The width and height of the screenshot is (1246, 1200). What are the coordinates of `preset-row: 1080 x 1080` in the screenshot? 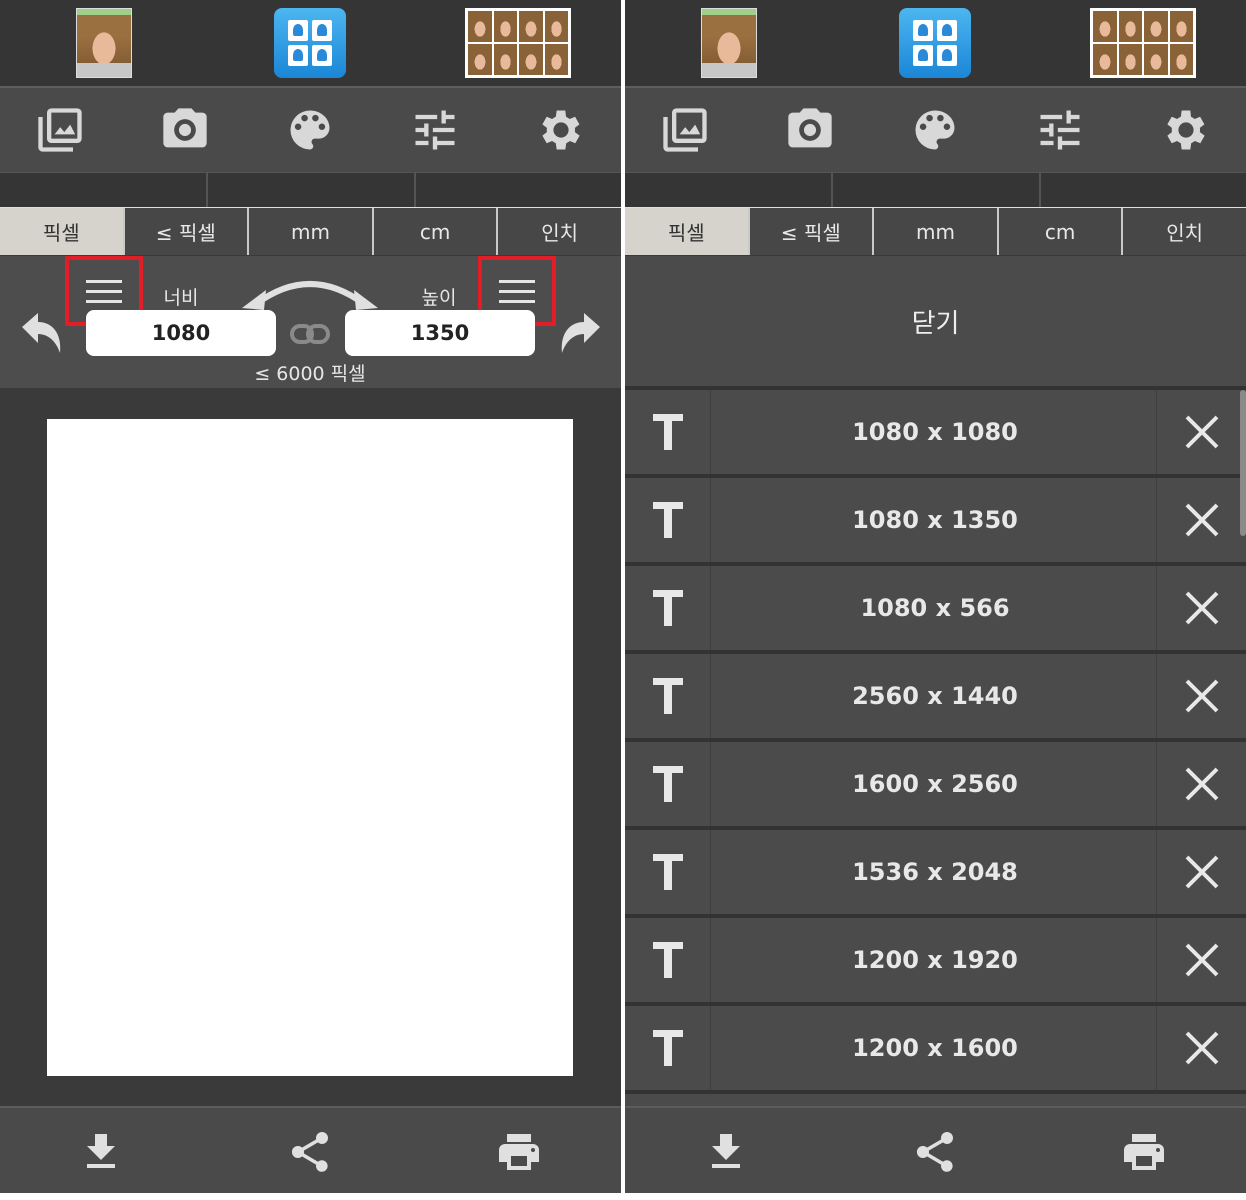 It's located at (935, 432).